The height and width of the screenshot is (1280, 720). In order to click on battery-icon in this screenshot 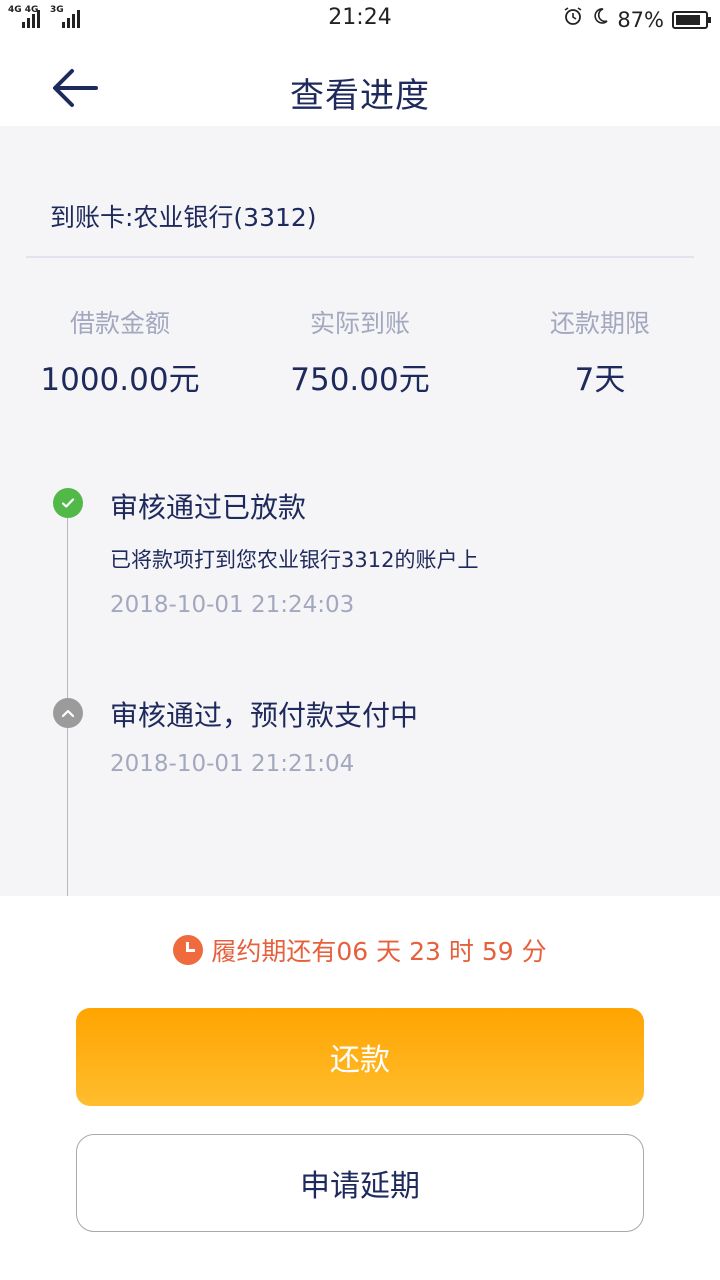, I will do `click(691, 19)`.